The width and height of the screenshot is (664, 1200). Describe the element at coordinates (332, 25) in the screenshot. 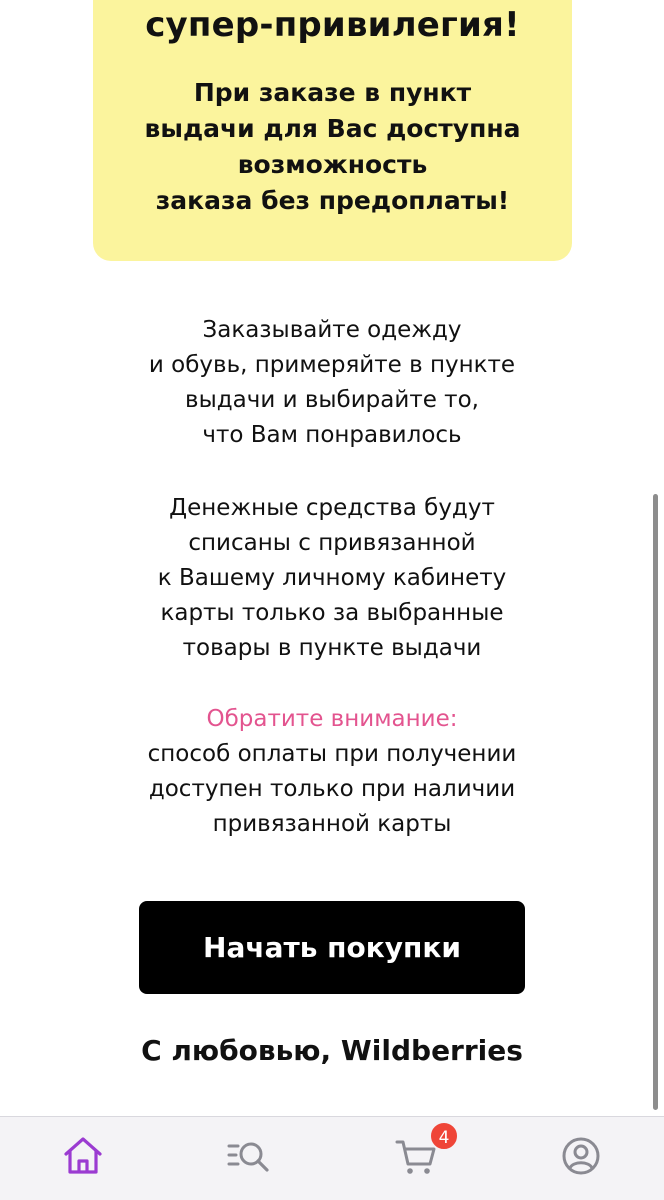

I see `promo-headline: супер-привилегия!` at that location.